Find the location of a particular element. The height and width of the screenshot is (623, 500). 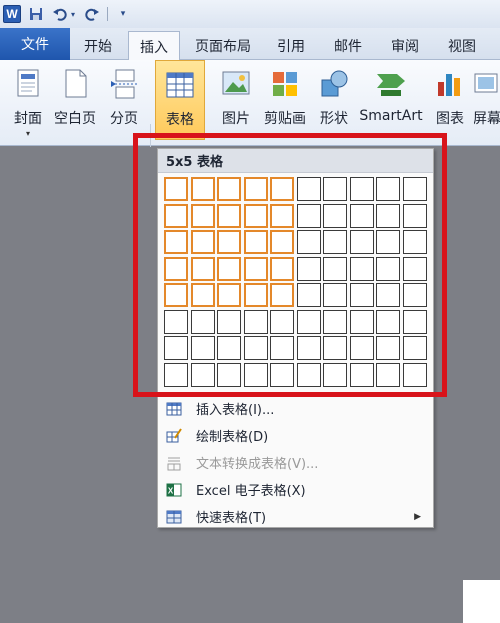

insert-table-icon is located at coordinates (174, 409).